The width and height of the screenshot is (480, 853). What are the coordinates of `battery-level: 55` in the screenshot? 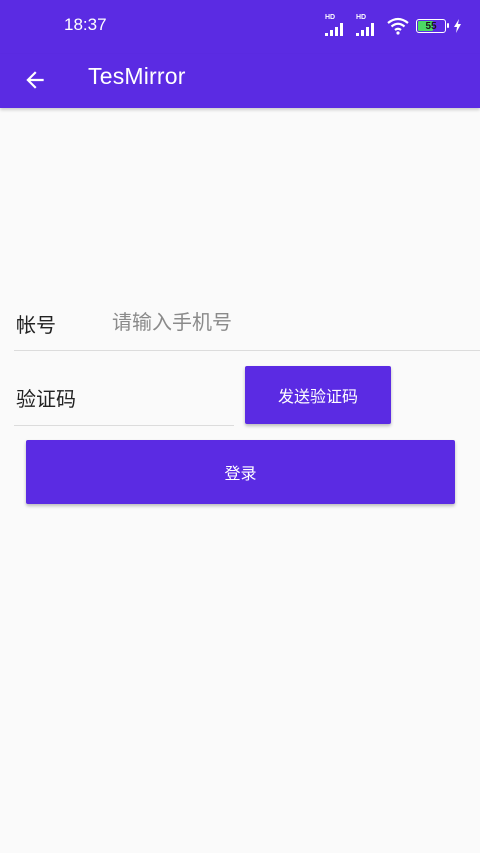 It's located at (431, 26).